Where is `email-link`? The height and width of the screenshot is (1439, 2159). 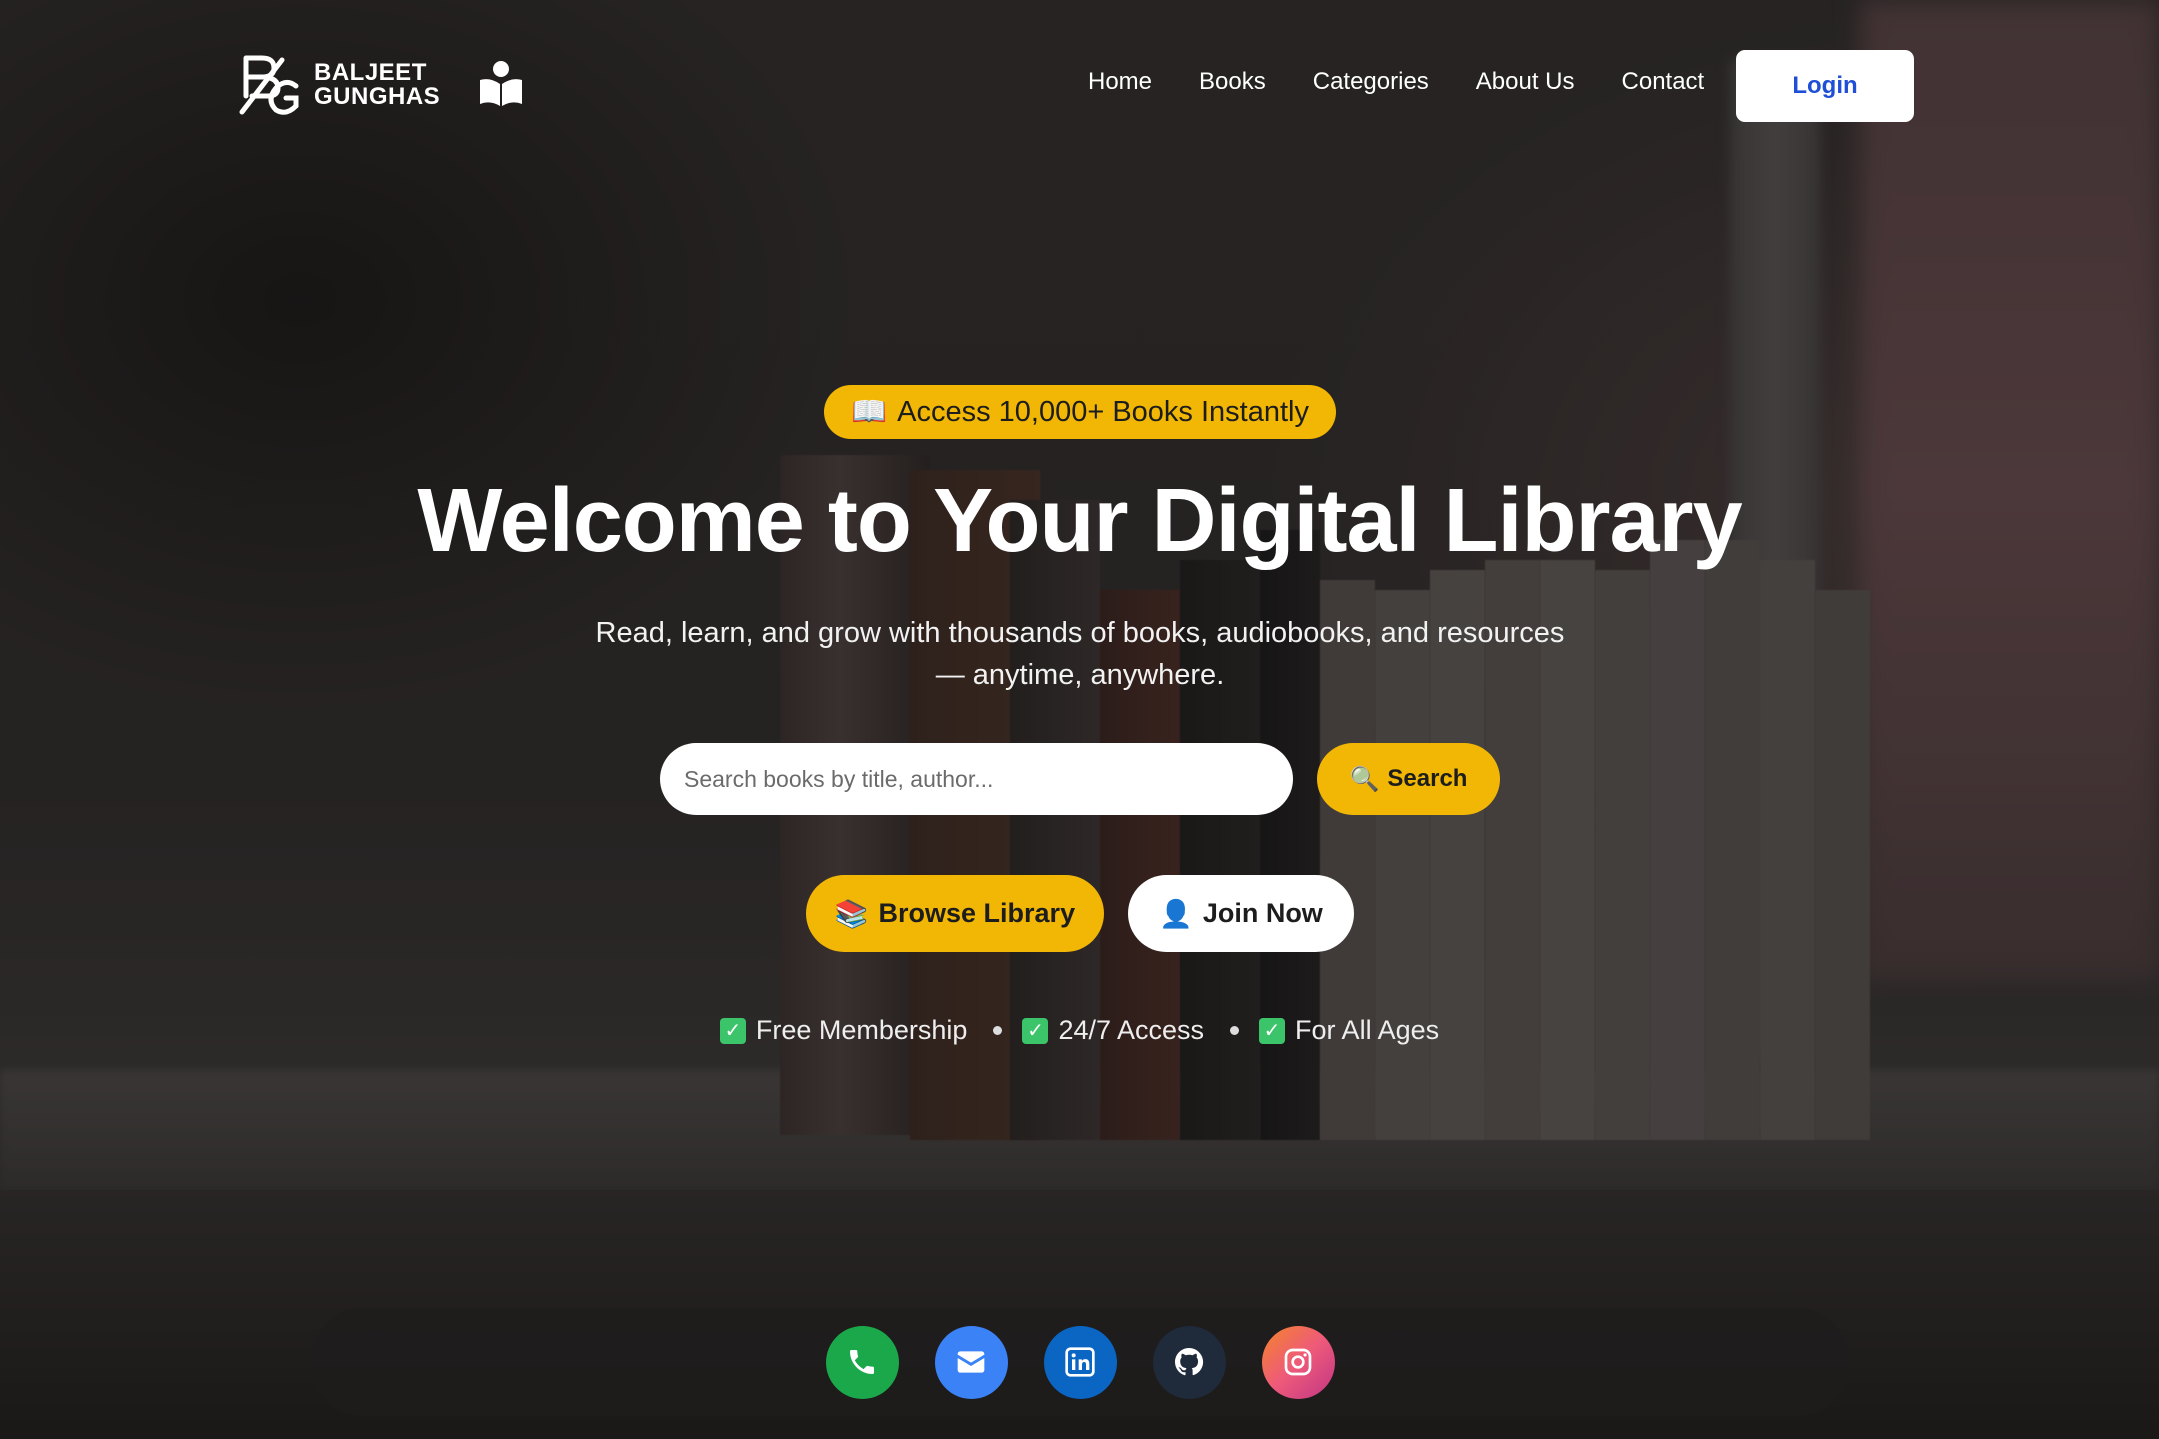
email-link is located at coordinates (971, 1362).